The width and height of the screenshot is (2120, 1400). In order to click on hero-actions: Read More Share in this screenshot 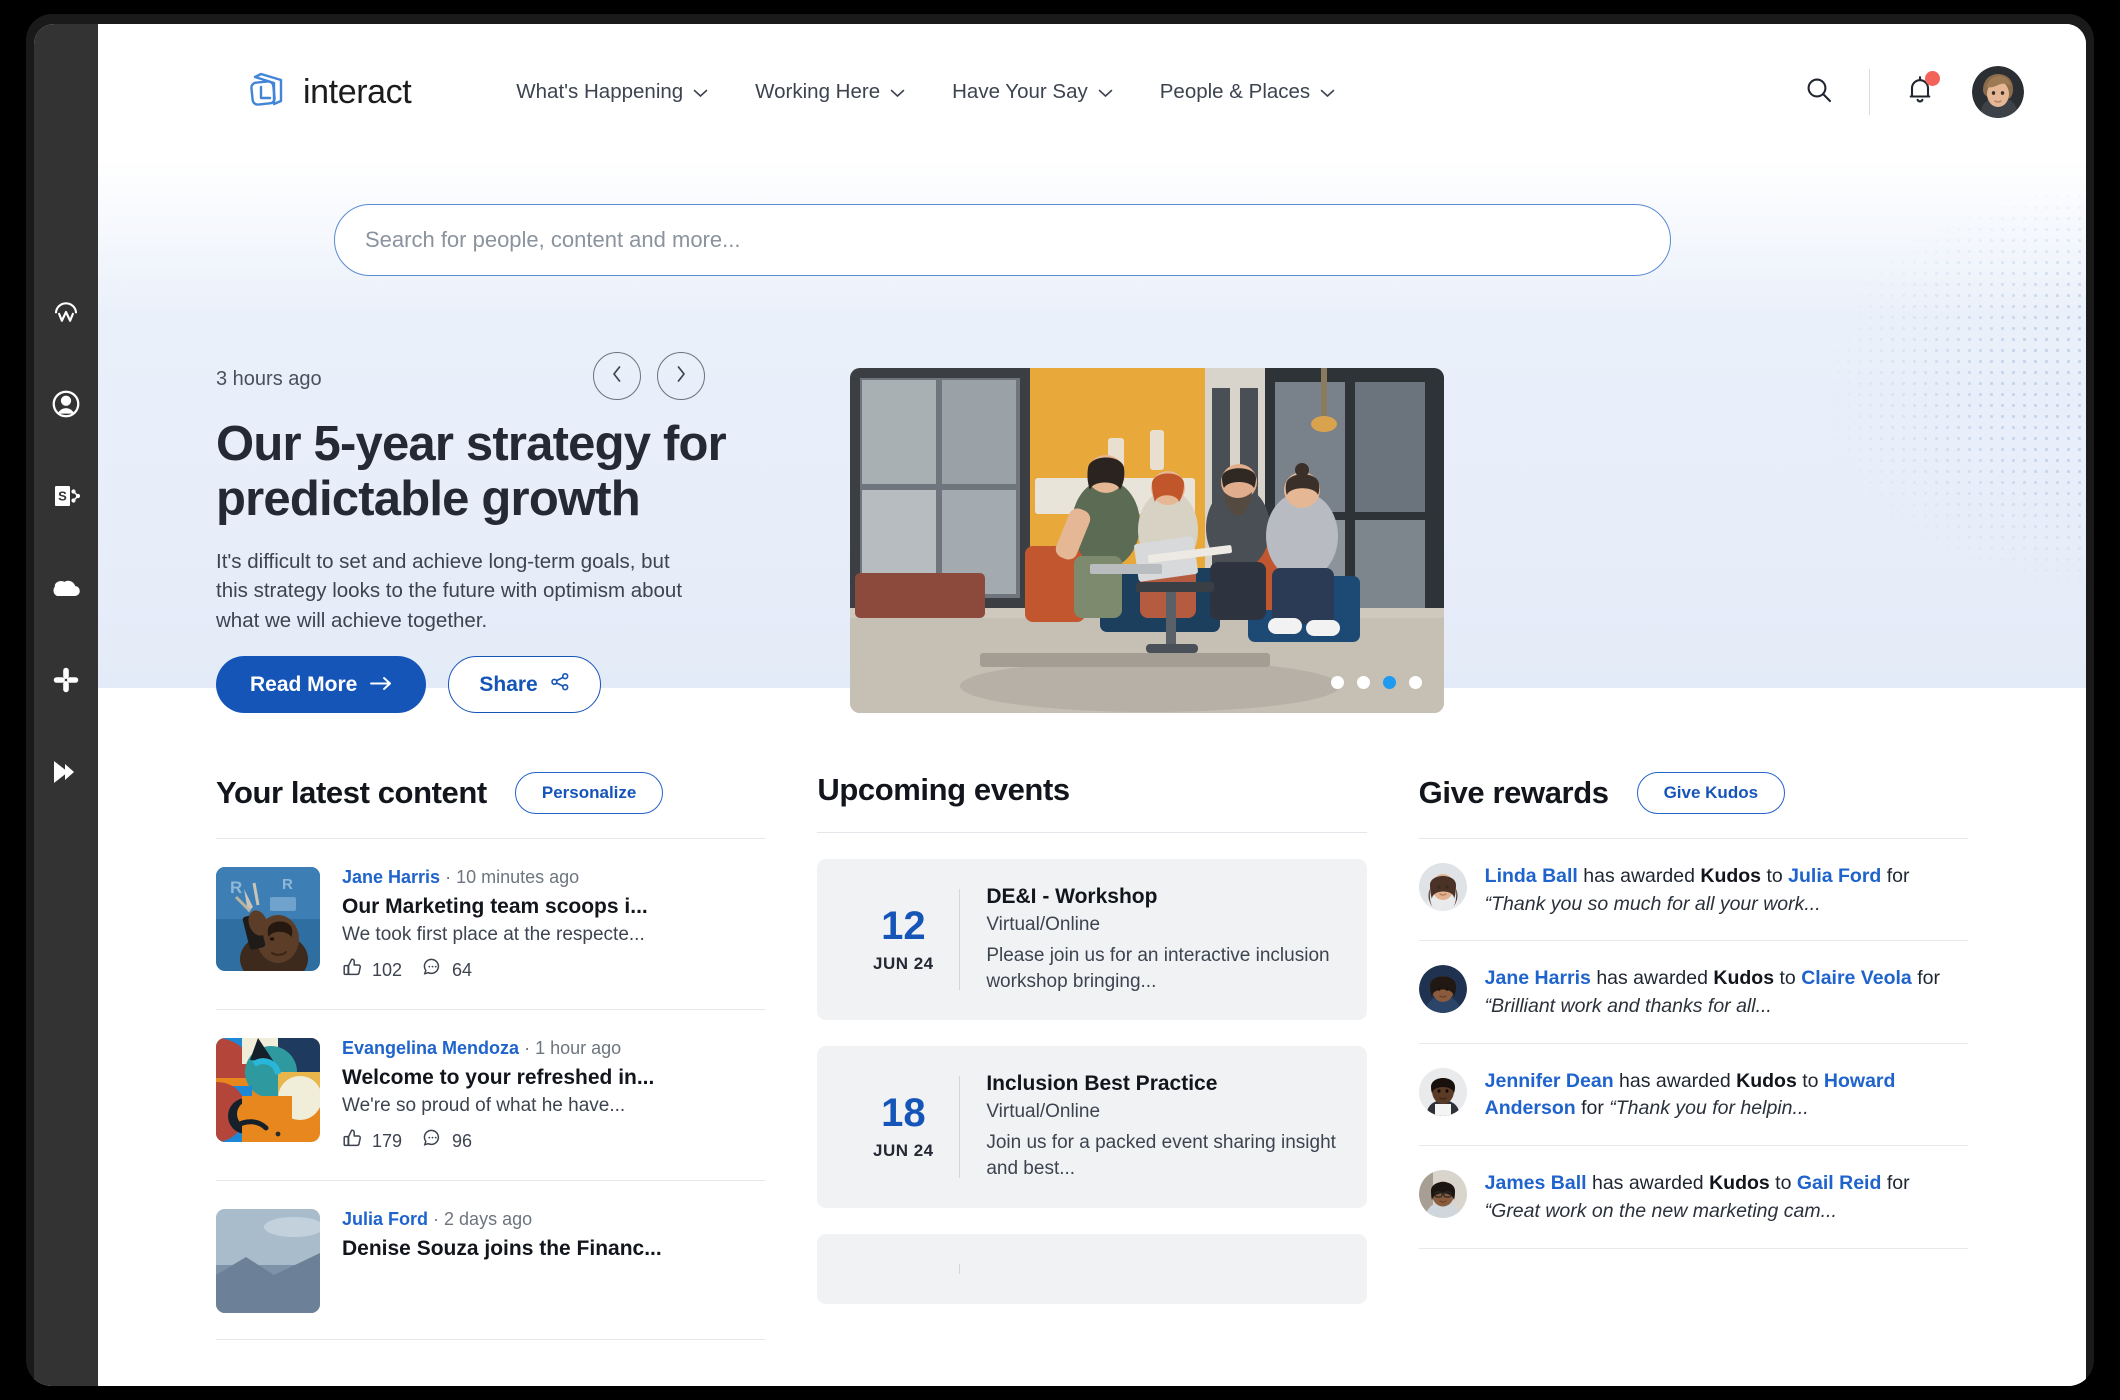, I will do `click(408, 684)`.